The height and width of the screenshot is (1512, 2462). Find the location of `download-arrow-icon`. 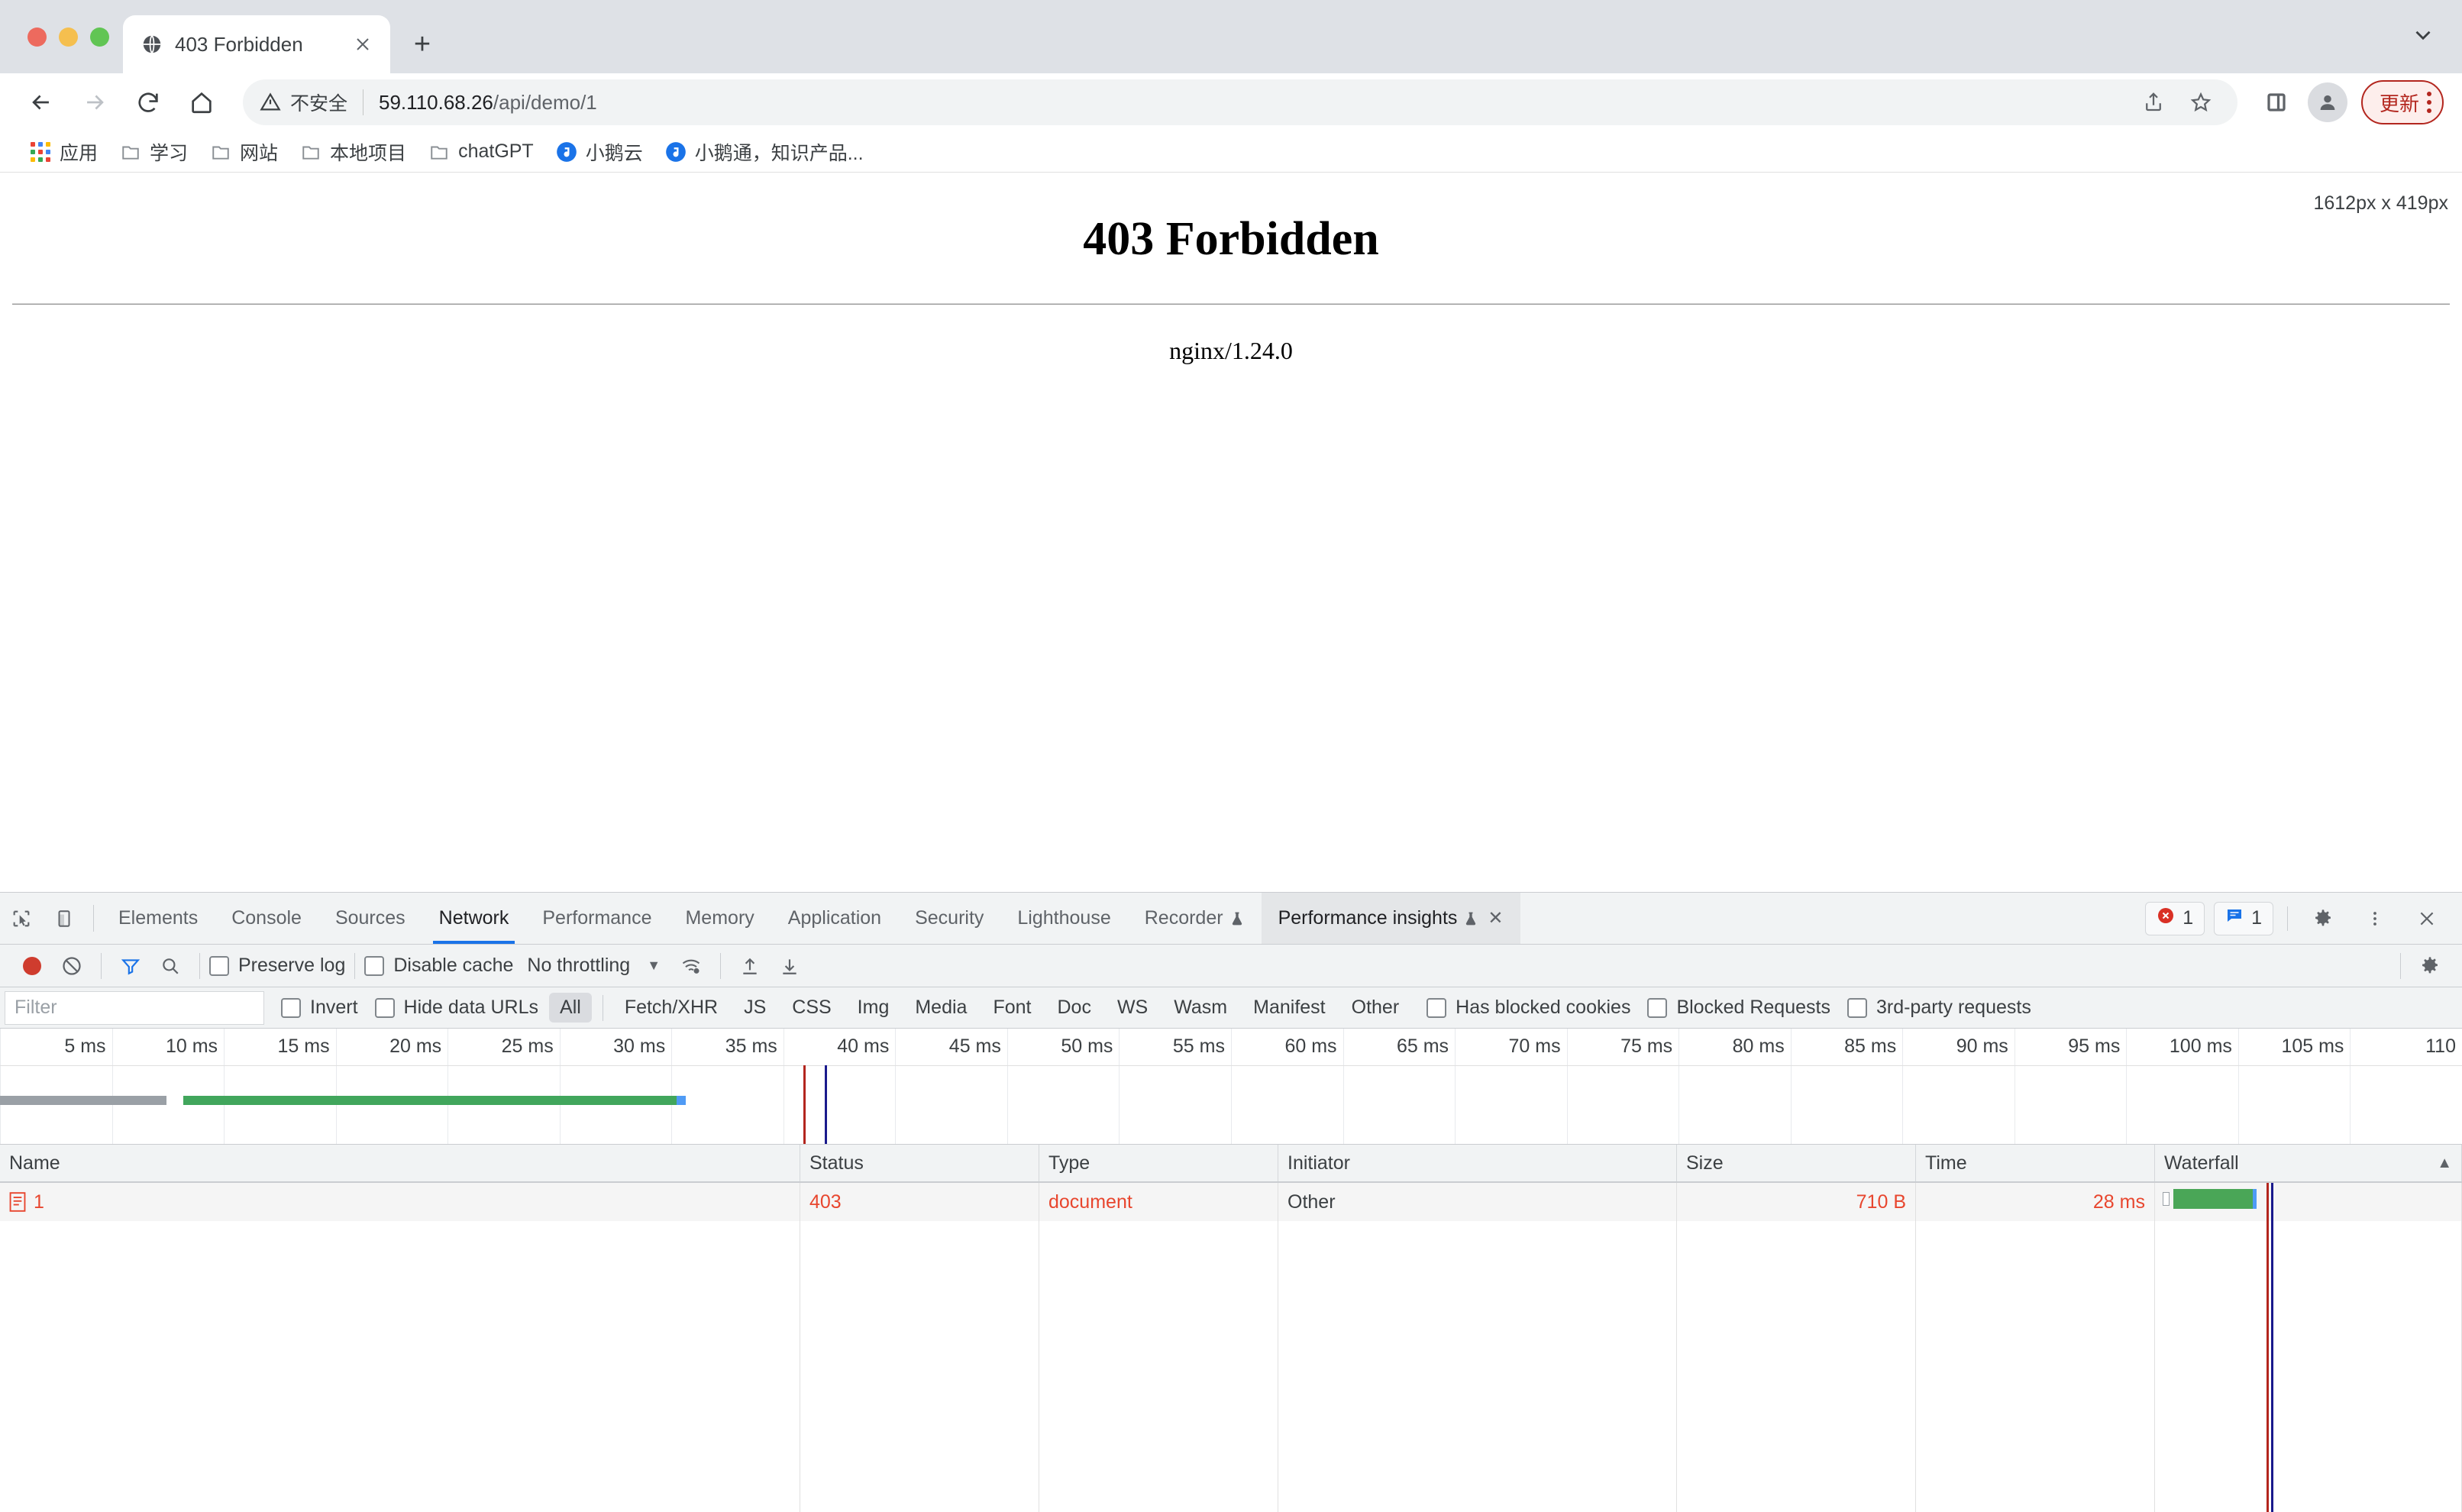

download-arrow-icon is located at coordinates (789, 966).